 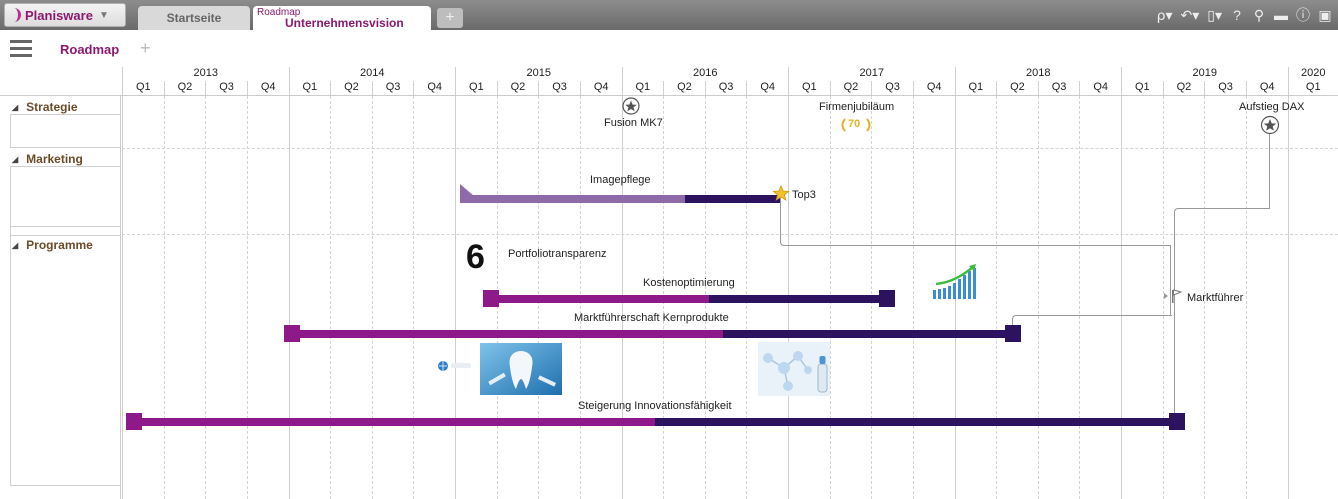 I want to click on add-button: +, so click(x=145, y=48).